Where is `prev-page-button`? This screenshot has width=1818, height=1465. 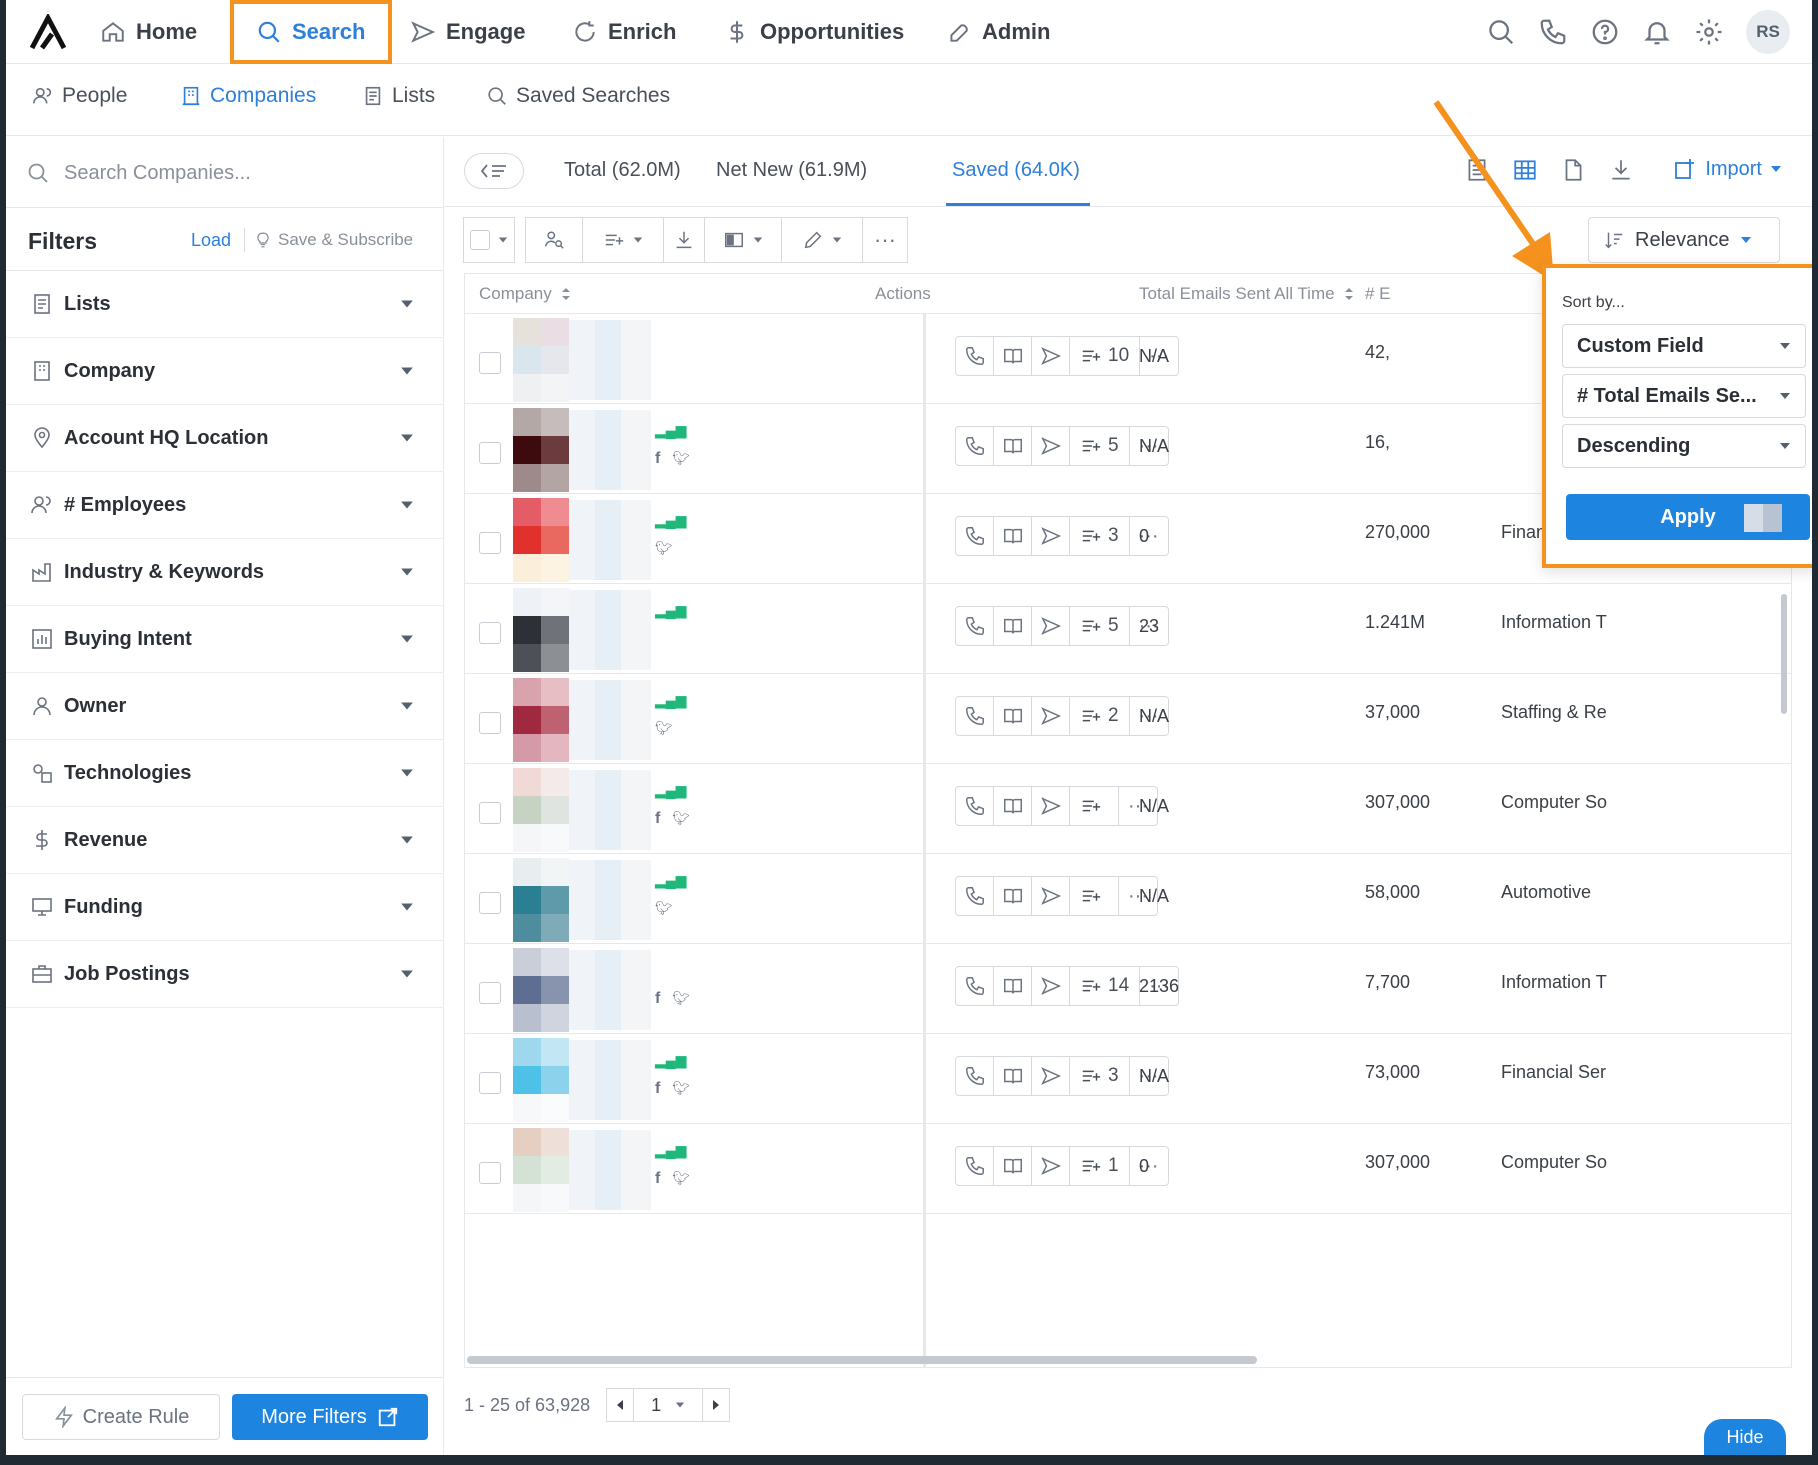
prev-page-button is located at coordinates (620, 1405).